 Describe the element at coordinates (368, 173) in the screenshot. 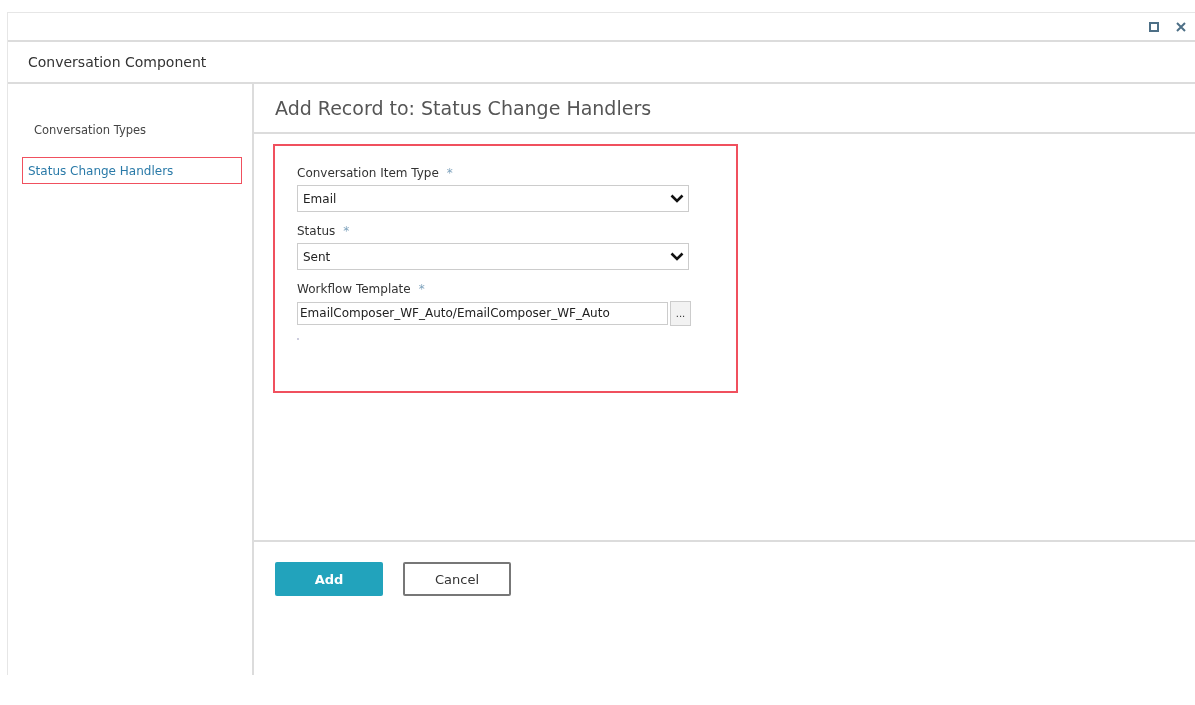

I see `field-label: Conversation Item Type` at that location.